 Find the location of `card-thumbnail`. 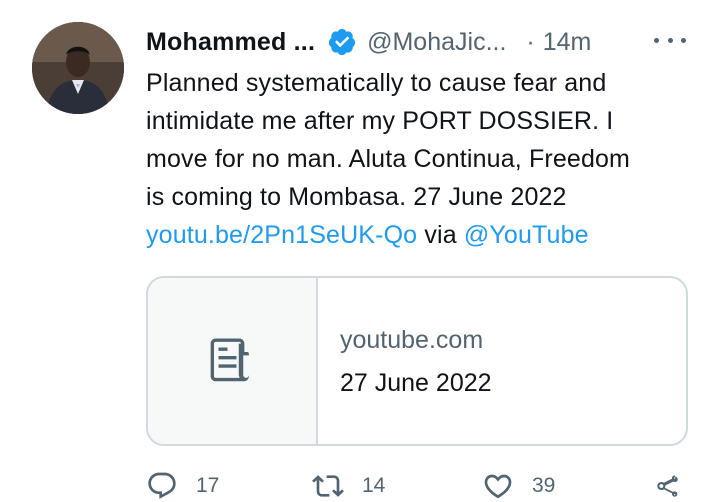

card-thumbnail is located at coordinates (233, 361).